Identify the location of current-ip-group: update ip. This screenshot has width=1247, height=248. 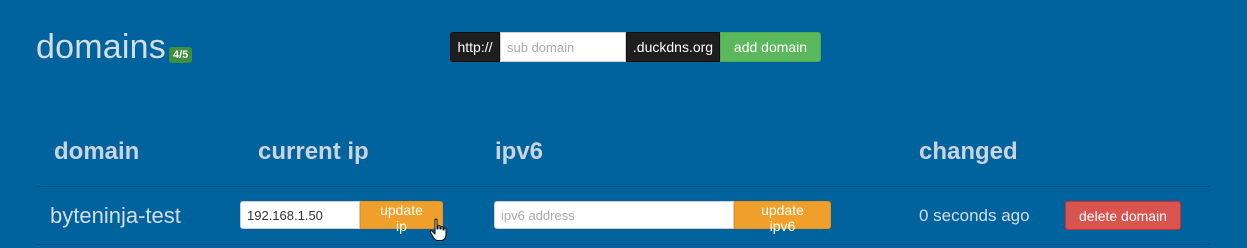
(341, 217).